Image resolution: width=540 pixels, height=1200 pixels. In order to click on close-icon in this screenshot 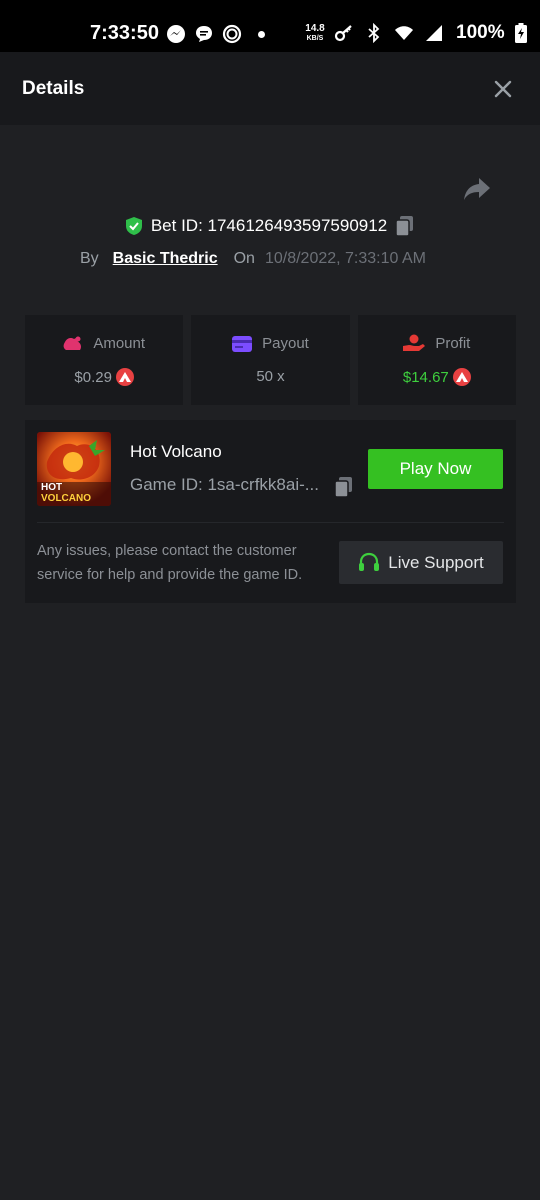, I will do `click(503, 89)`.